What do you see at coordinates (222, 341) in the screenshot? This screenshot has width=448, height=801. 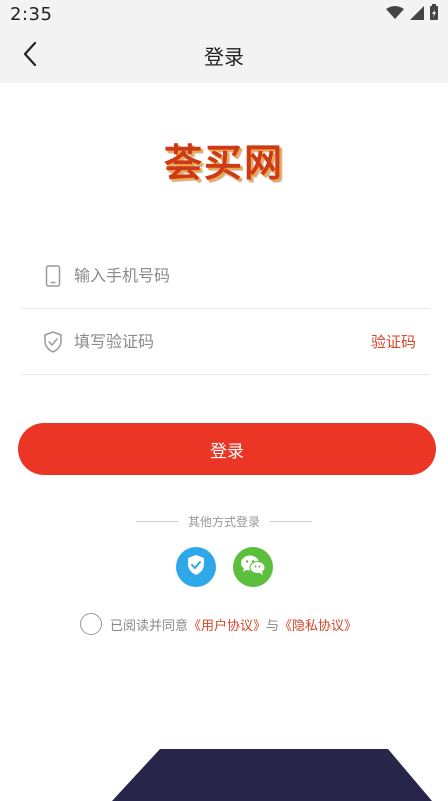 I see `verification-code-input` at bounding box center [222, 341].